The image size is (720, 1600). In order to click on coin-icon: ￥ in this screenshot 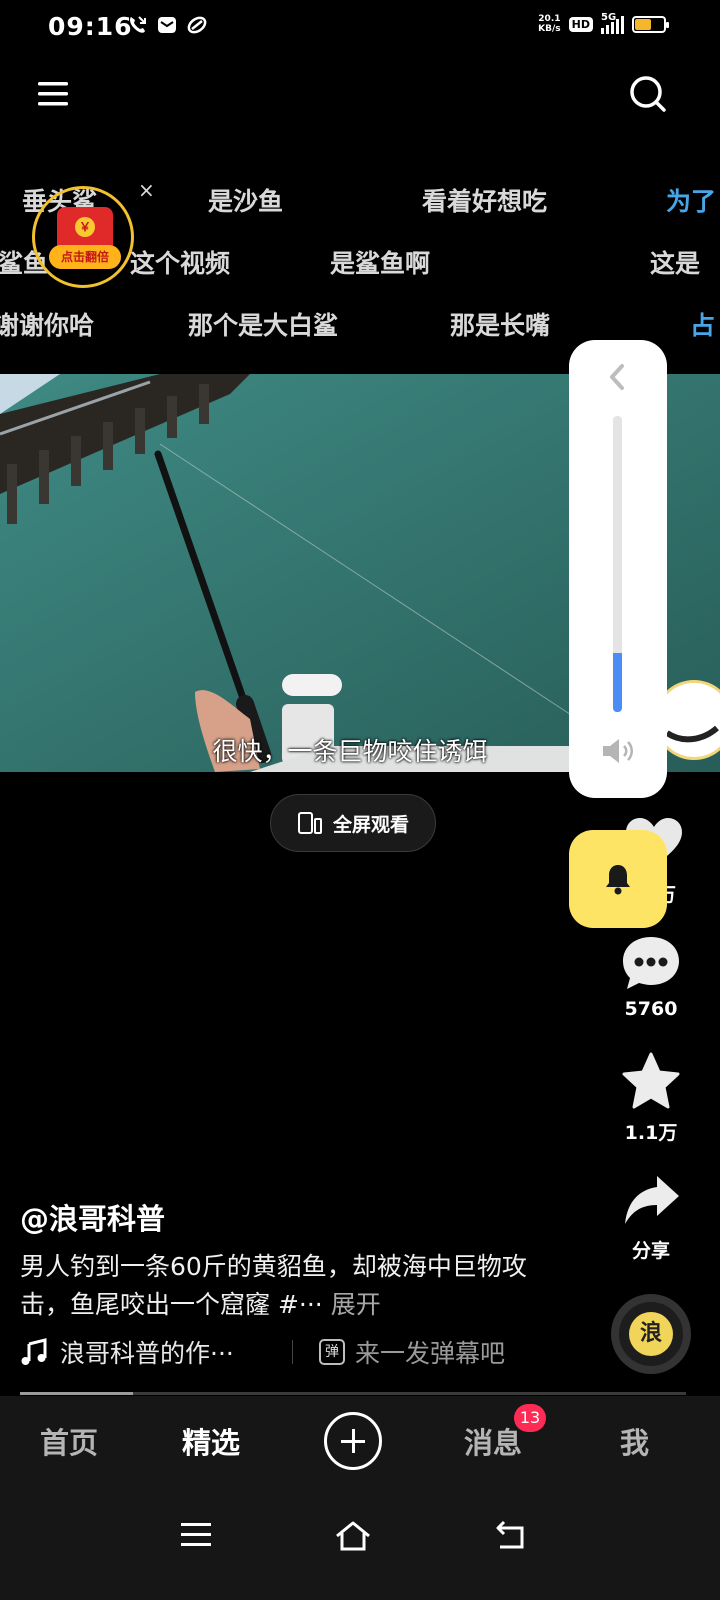, I will do `click(85, 227)`.